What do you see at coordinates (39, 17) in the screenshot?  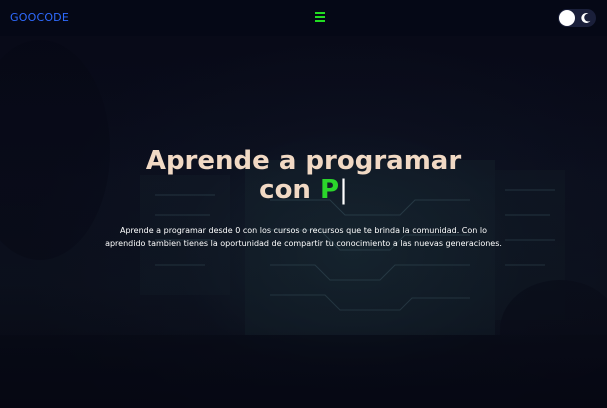 I see `brand-logo-link: GOOCODE` at bounding box center [39, 17].